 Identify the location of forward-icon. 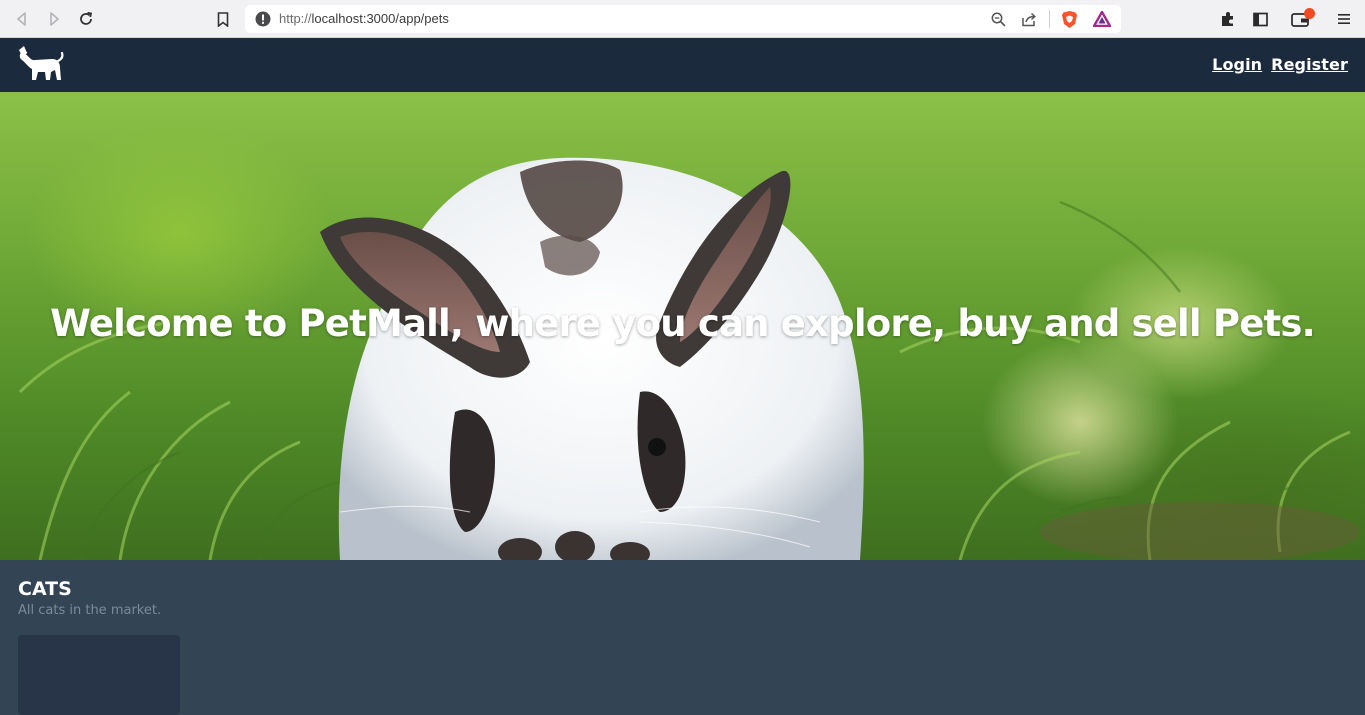
(54, 19).